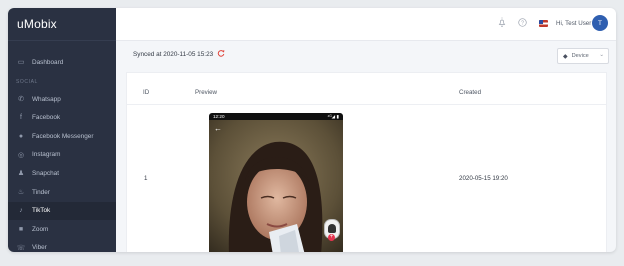  What do you see at coordinates (21, 136) in the screenshot?
I see `messenger-icon: ●` at bounding box center [21, 136].